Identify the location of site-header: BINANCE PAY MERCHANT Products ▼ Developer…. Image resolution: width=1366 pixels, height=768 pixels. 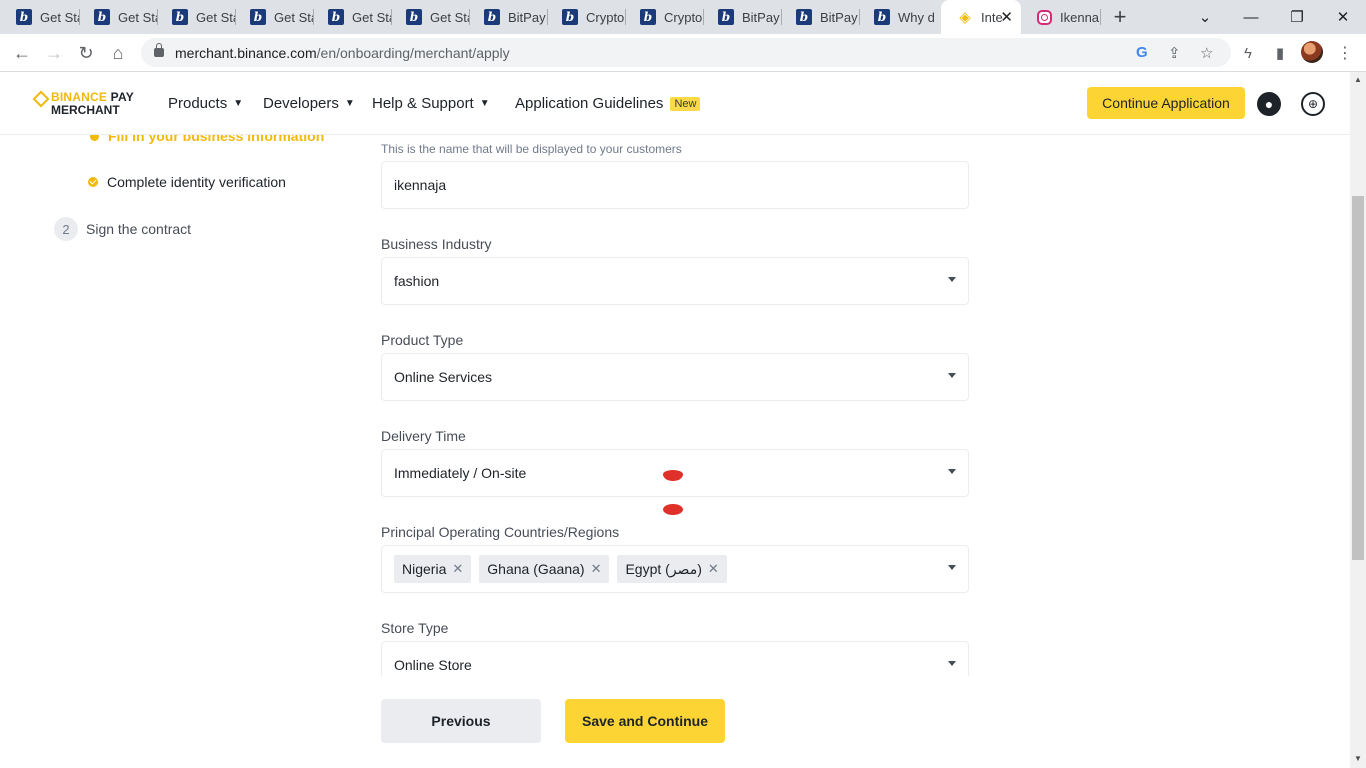
(675, 103).